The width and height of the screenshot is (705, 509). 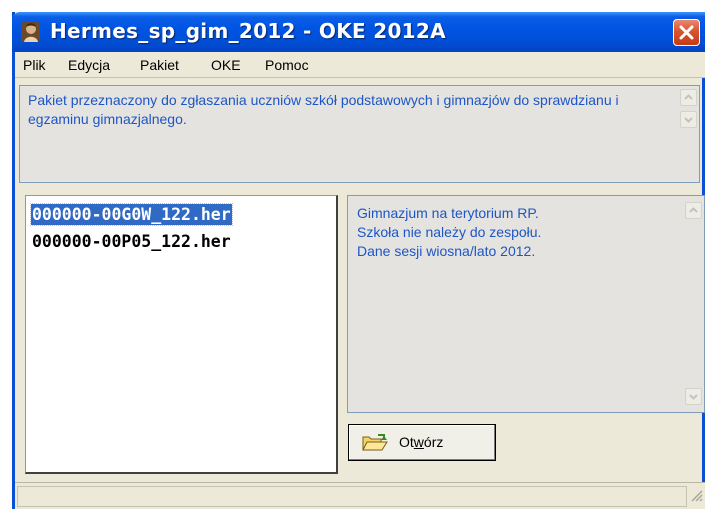 What do you see at coordinates (131, 214) in the screenshot?
I see `list-item: 000000-00G0W_122.her` at bounding box center [131, 214].